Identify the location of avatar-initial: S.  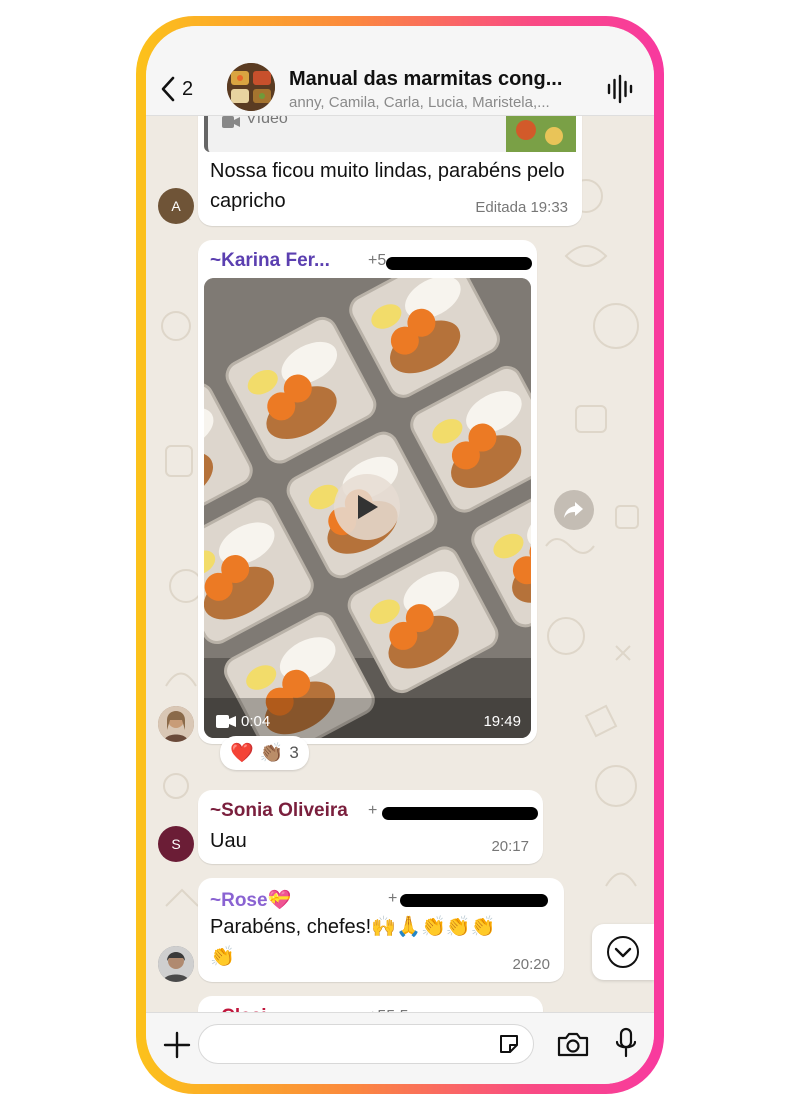
(176, 844).